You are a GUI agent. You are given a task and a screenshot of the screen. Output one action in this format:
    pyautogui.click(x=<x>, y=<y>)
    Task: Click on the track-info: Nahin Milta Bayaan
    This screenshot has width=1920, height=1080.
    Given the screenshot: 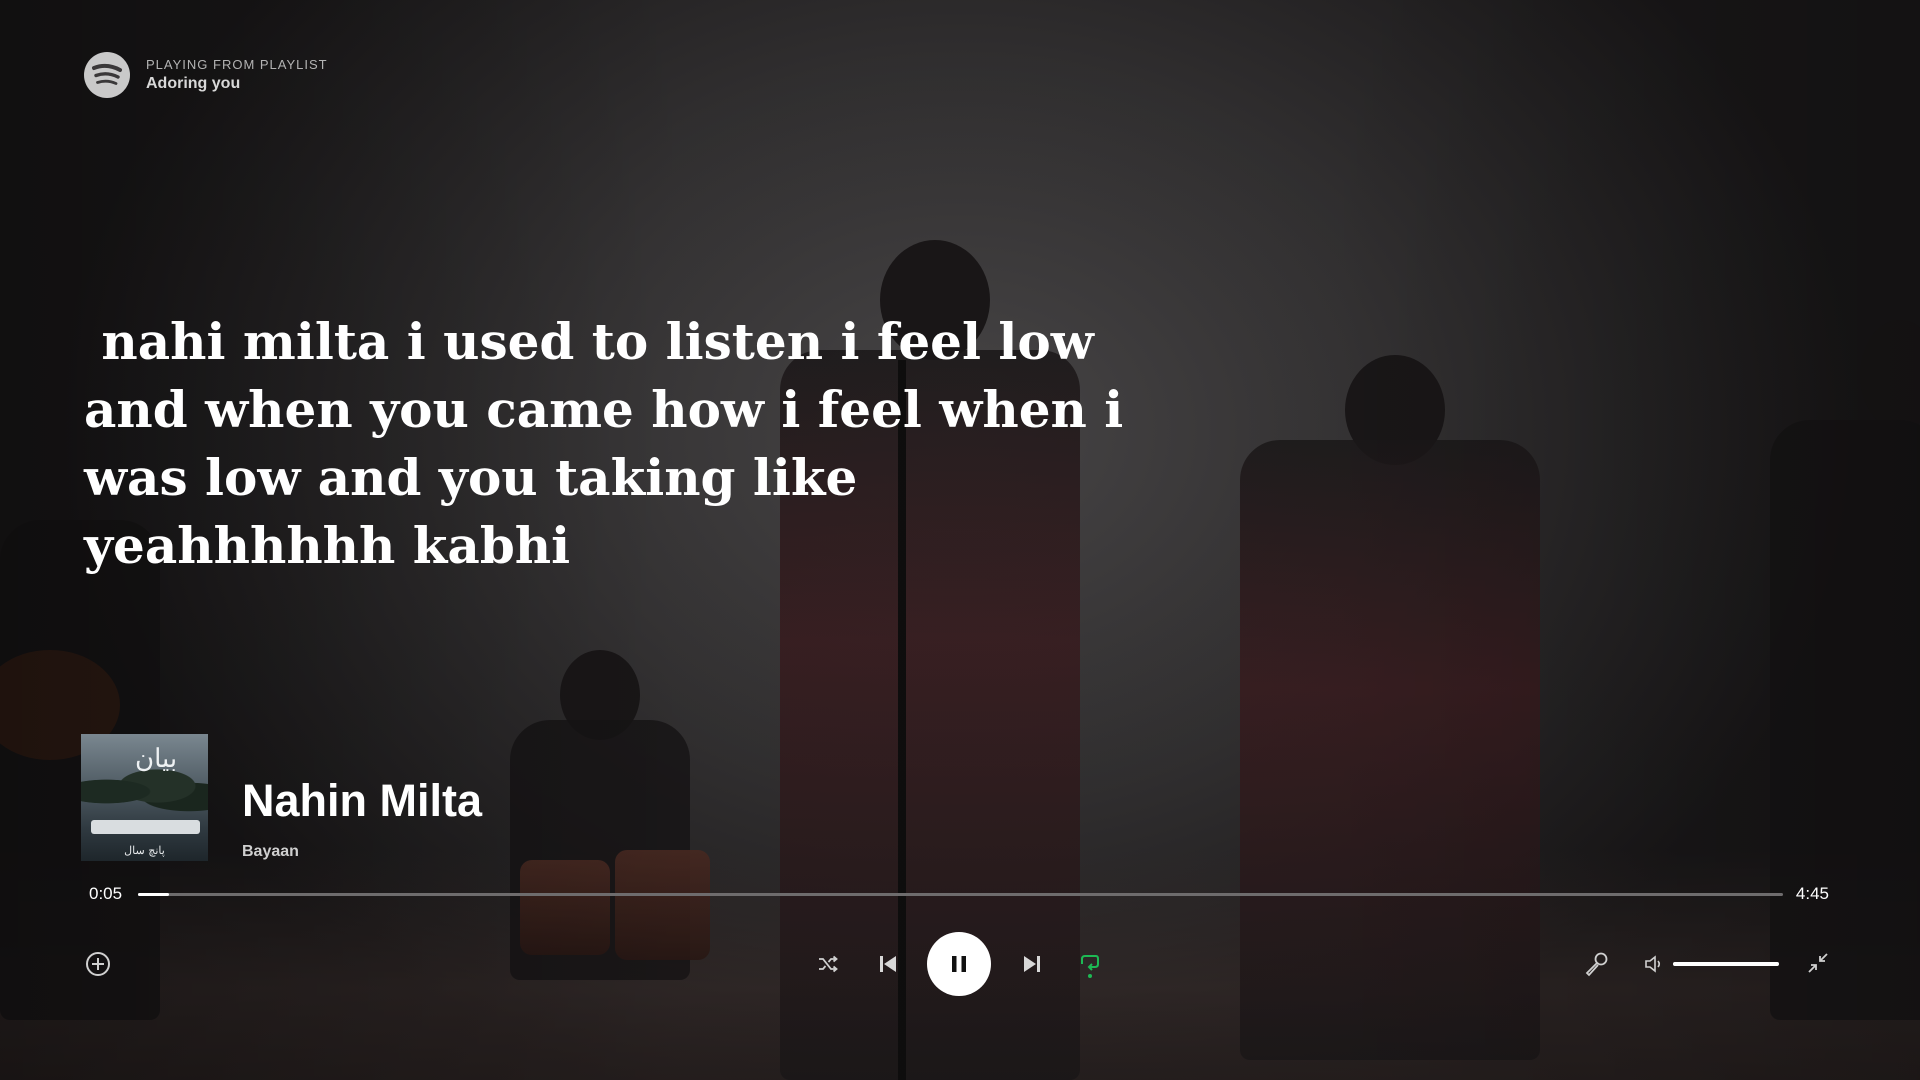 What is the action you would take?
    pyautogui.click(x=362, y=818)
    